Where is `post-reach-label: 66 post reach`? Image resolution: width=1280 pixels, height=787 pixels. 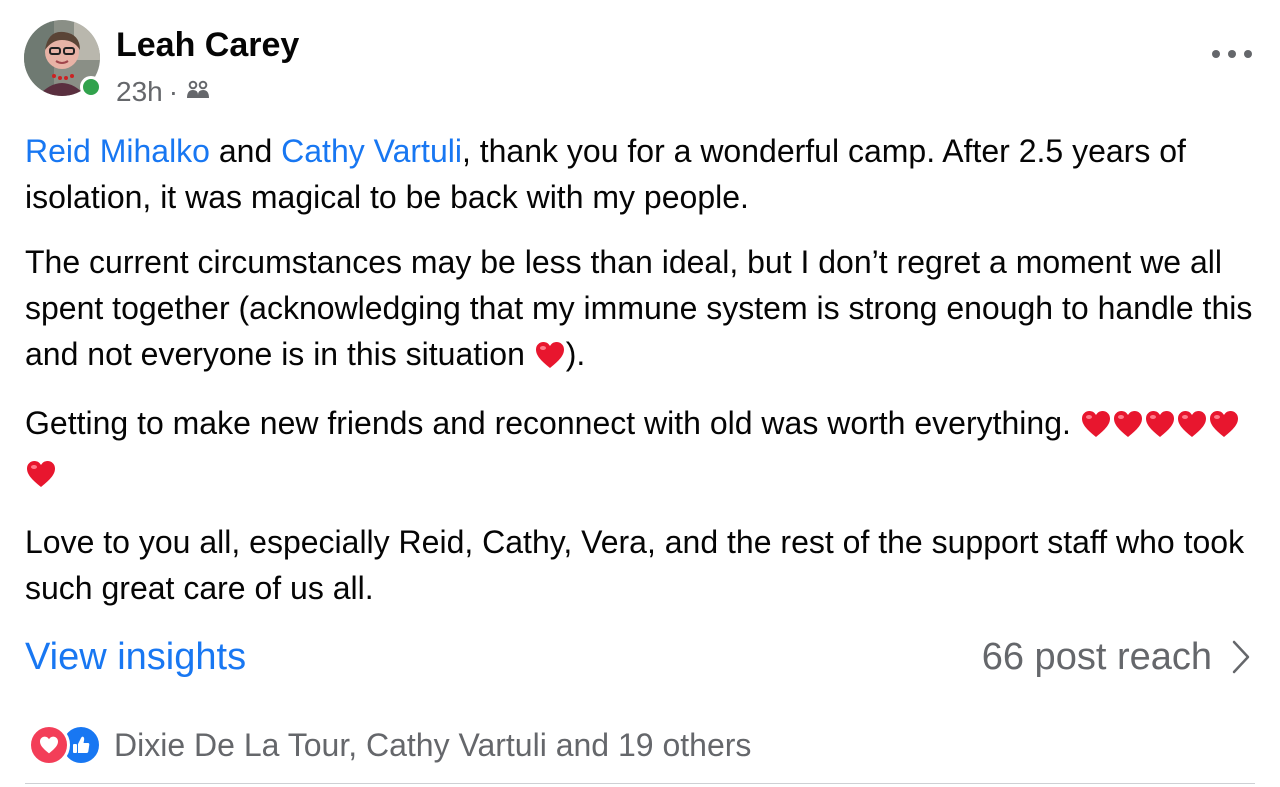
post-reach-label: 66 post reach is located at coordinates (1096, 657).